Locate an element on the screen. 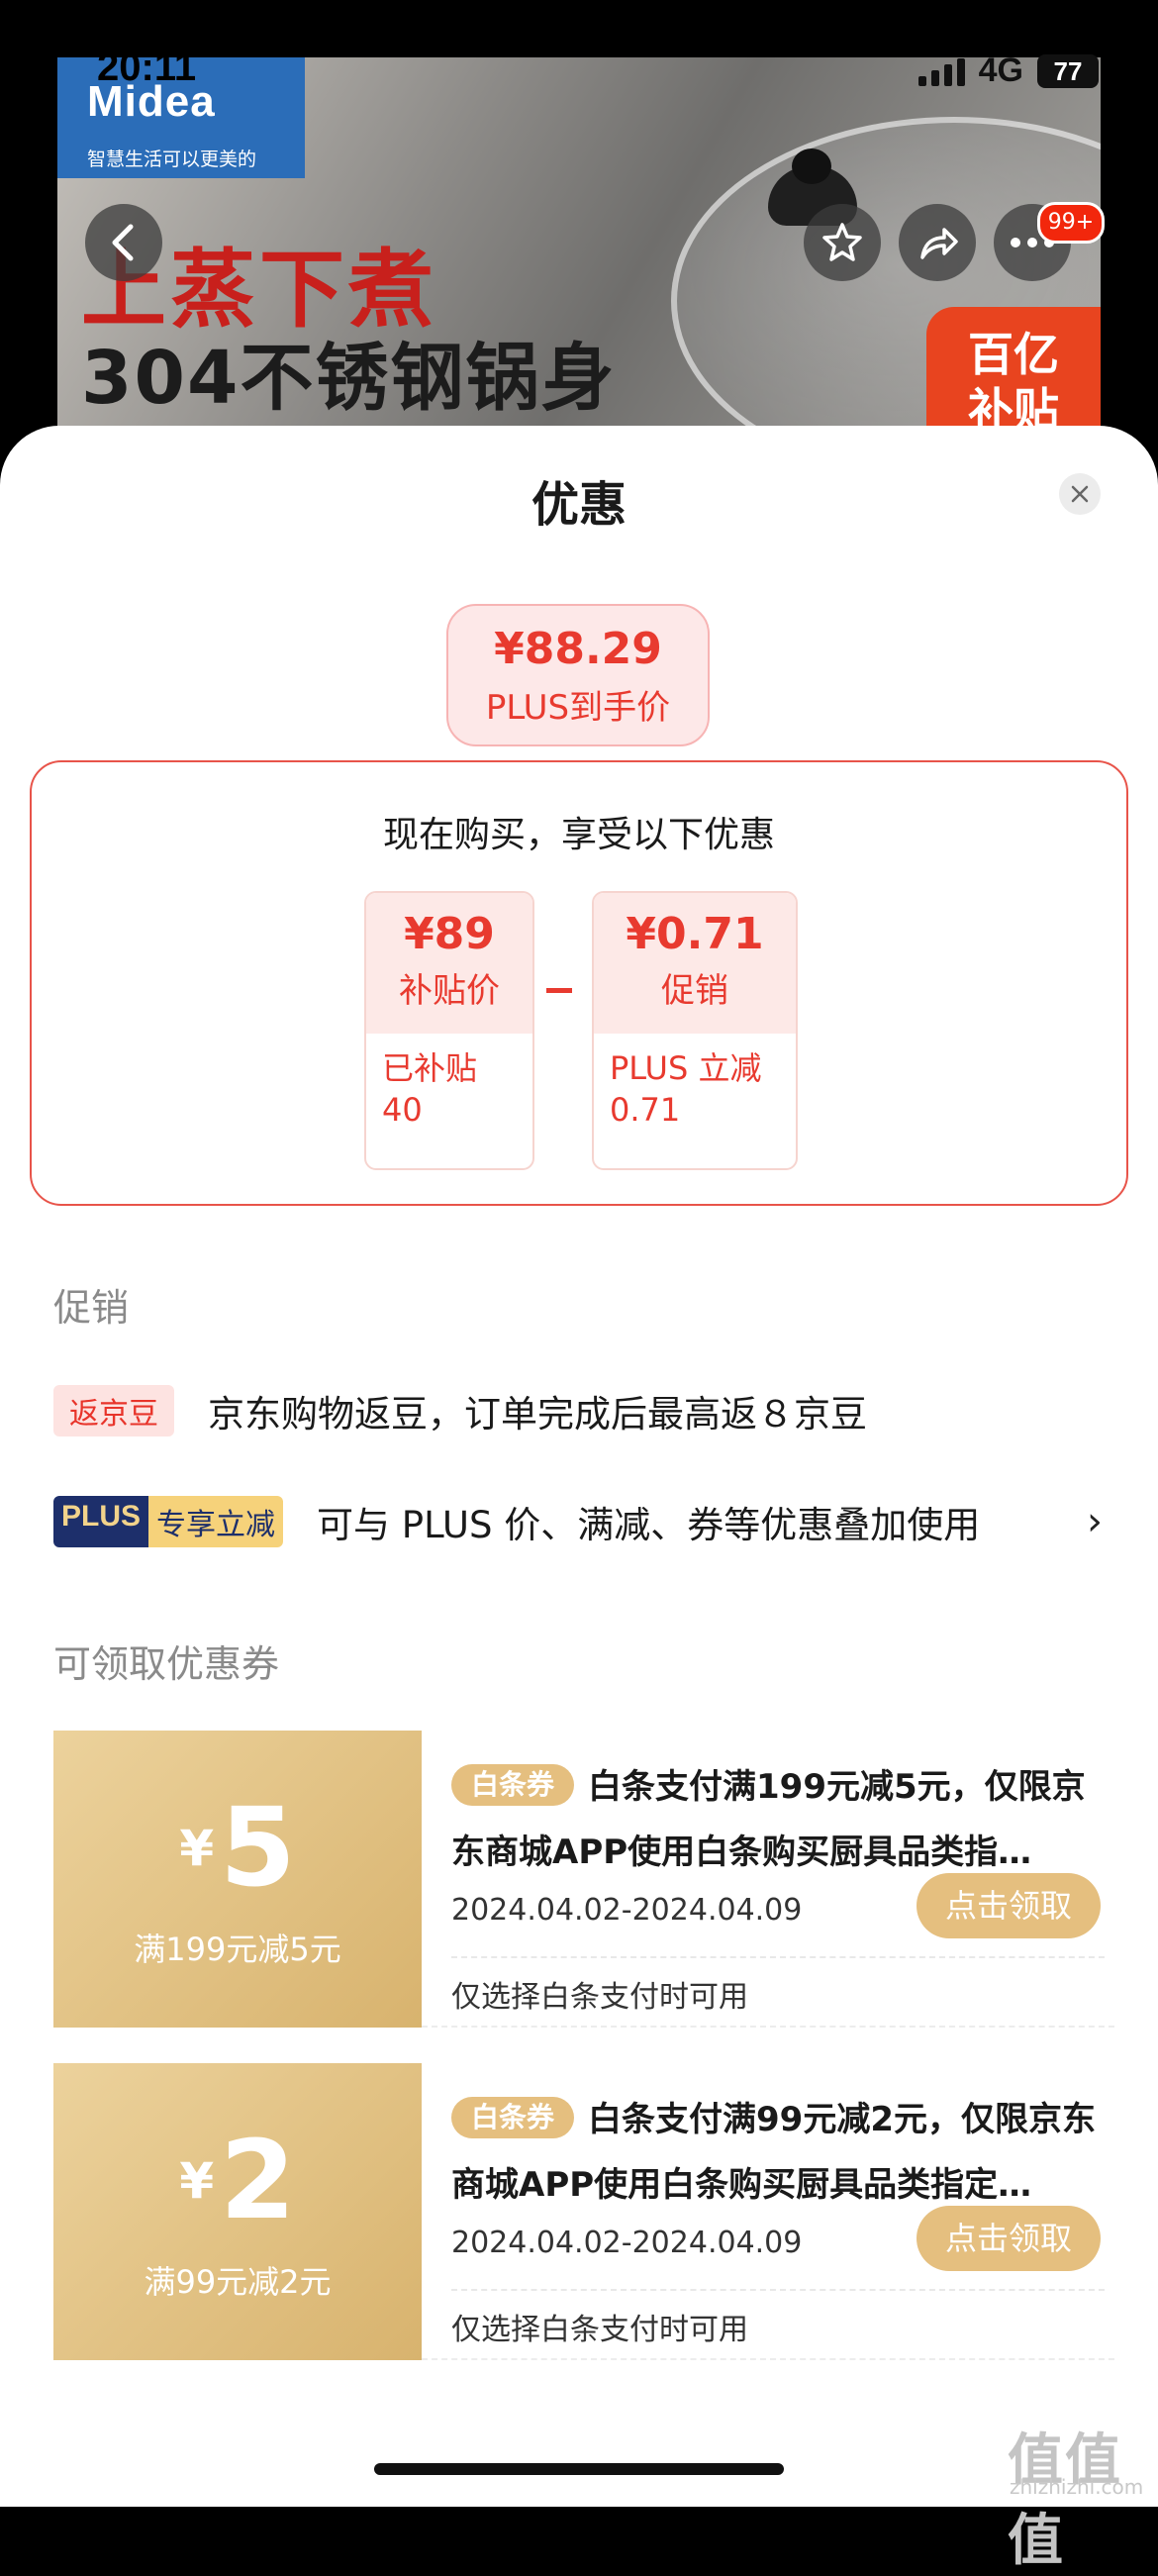 Image resolution: width=1158 pixels, height=2576 pixels. promo-row-plus: PLUS 专享立减 可与 PLUS 价、满减、券等优惠叠加使用 is located at coordinates (516, 1522).